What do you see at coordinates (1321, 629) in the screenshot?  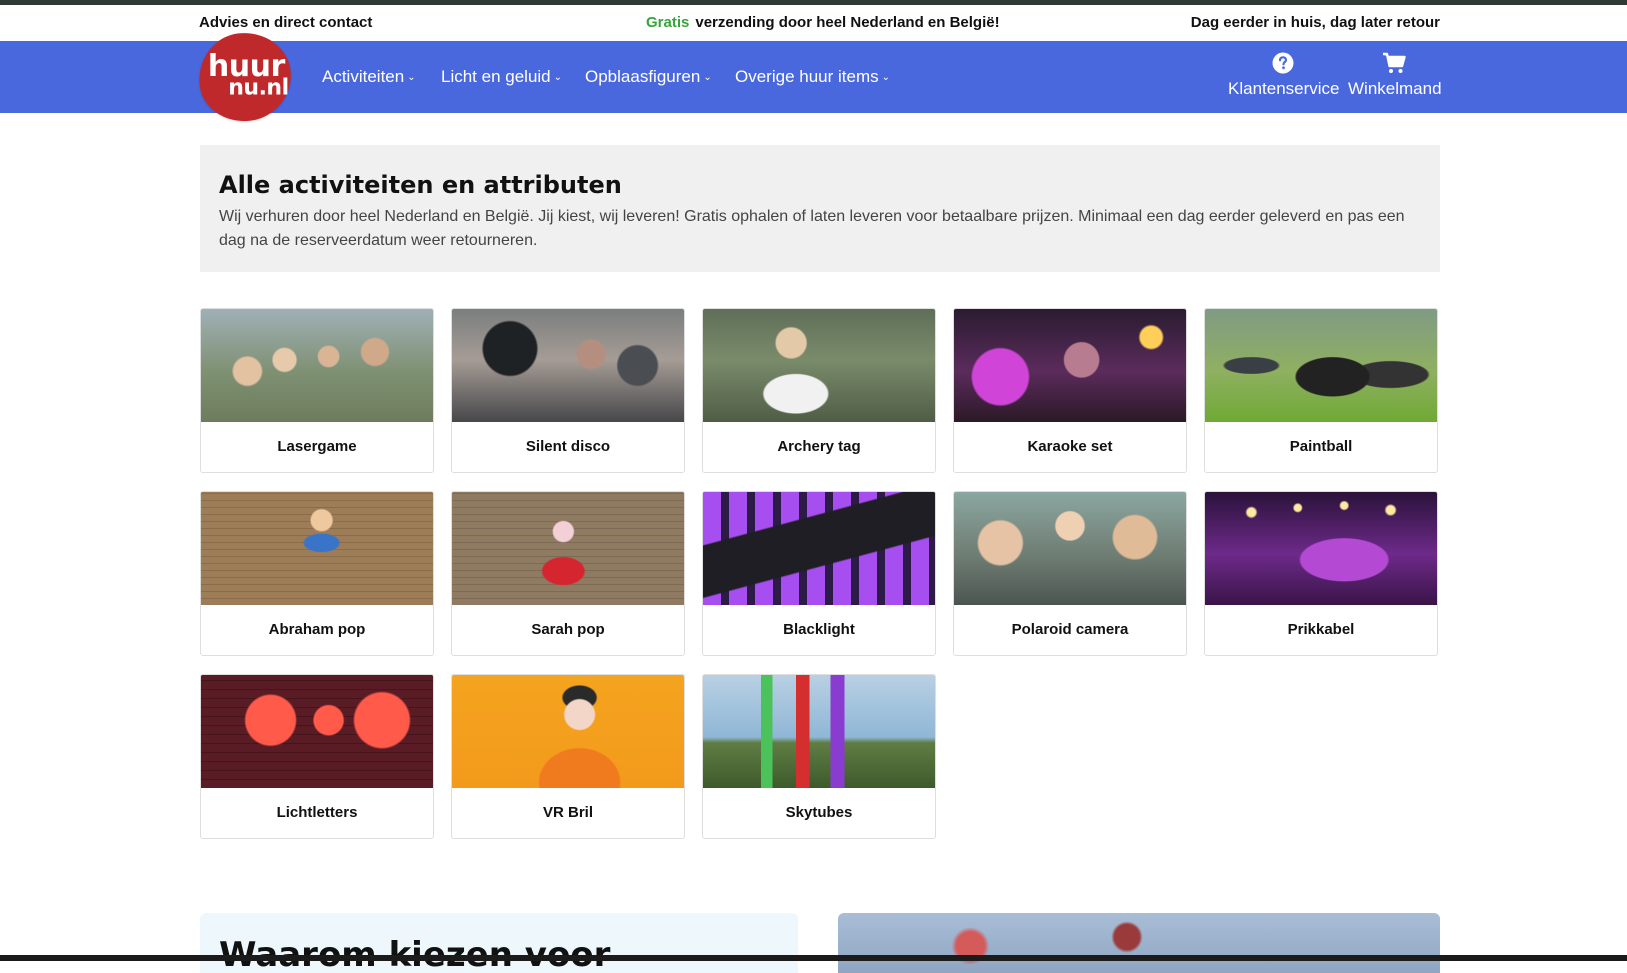 I see `product-label: Prikkabel` at bounding box center [1321, 629].